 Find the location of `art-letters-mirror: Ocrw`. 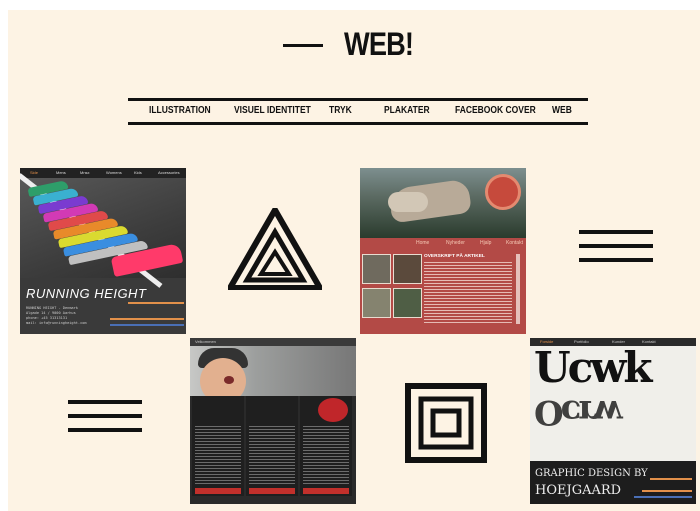

art-letters-mirror: Ocrw is located at coordinates (577, 412).